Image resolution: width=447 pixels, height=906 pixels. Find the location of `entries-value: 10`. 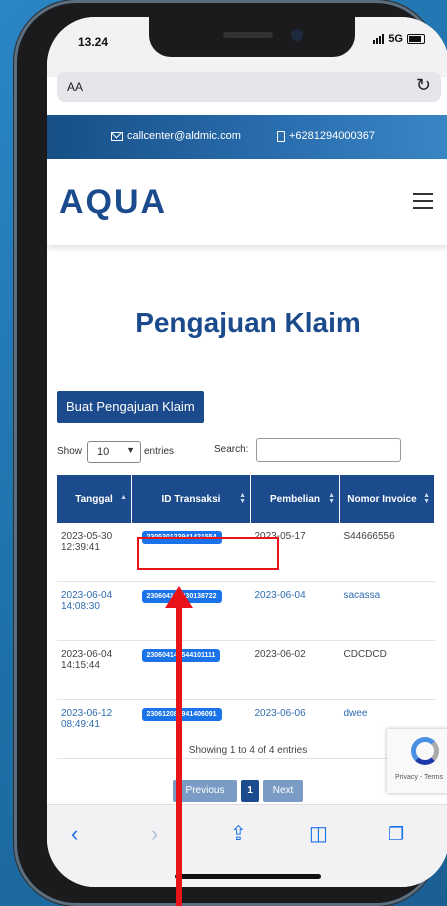

entries-value: 10 is located at coordinates (103, 452).